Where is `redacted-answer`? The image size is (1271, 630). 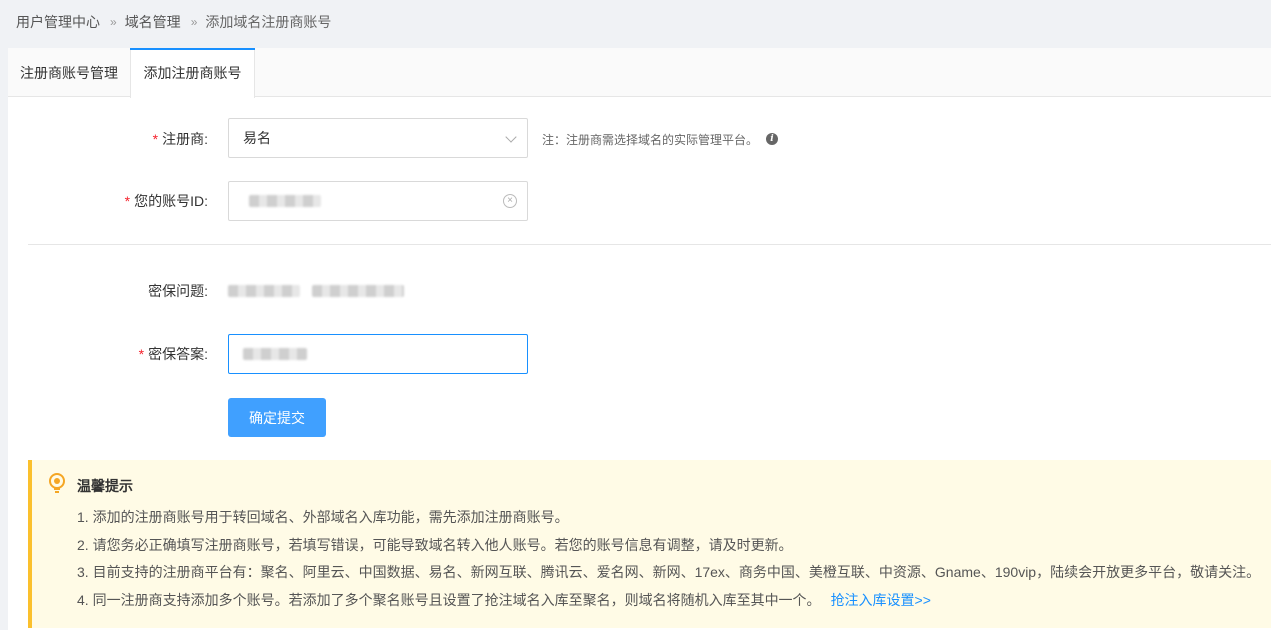
redacted-answer is located at coordinates (275, 354).